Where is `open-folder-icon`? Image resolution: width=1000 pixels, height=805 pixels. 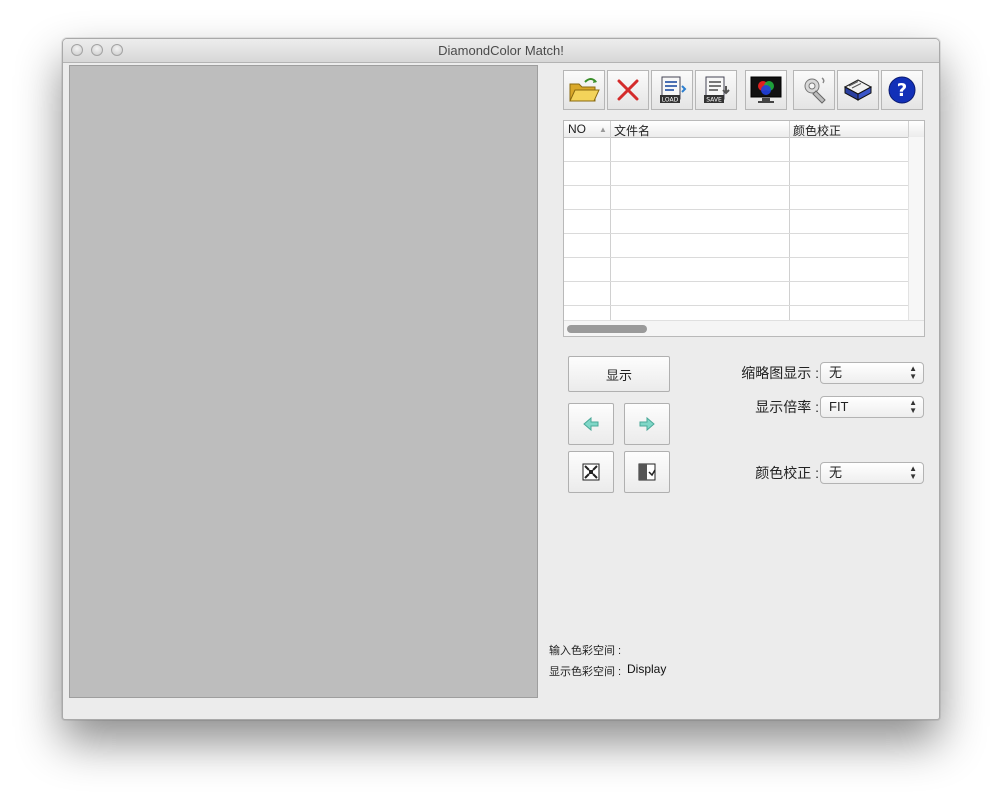 open-folder-icon is located at coordinates (584, 90).